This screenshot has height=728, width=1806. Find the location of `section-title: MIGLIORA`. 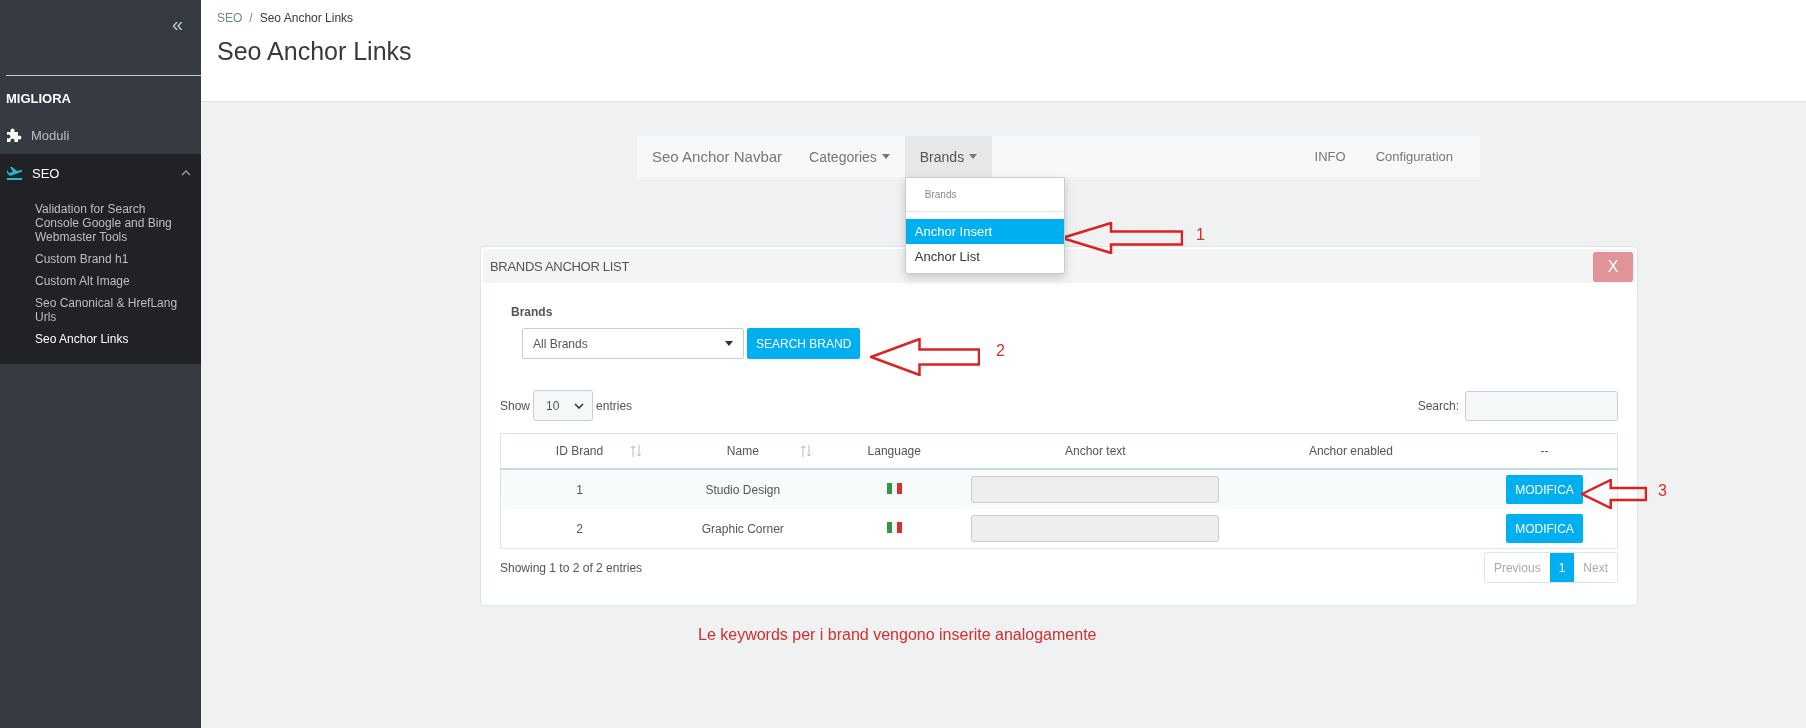

section-title: MIGLIORA is located at coordinates (39, 98).